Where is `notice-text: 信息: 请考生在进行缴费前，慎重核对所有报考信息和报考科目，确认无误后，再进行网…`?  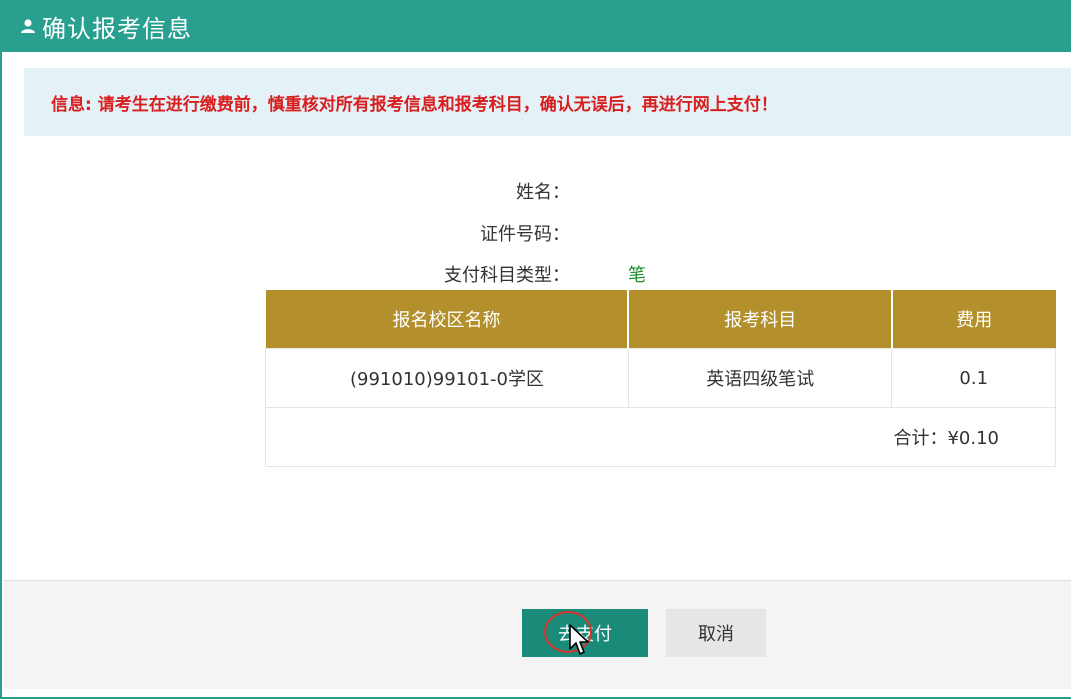 notice-text: 信息: 请考生在进行缴费前，慎重核对所有报考信息和报考科目，确认无误后，再进行网… is located at coordinates (414, 104).